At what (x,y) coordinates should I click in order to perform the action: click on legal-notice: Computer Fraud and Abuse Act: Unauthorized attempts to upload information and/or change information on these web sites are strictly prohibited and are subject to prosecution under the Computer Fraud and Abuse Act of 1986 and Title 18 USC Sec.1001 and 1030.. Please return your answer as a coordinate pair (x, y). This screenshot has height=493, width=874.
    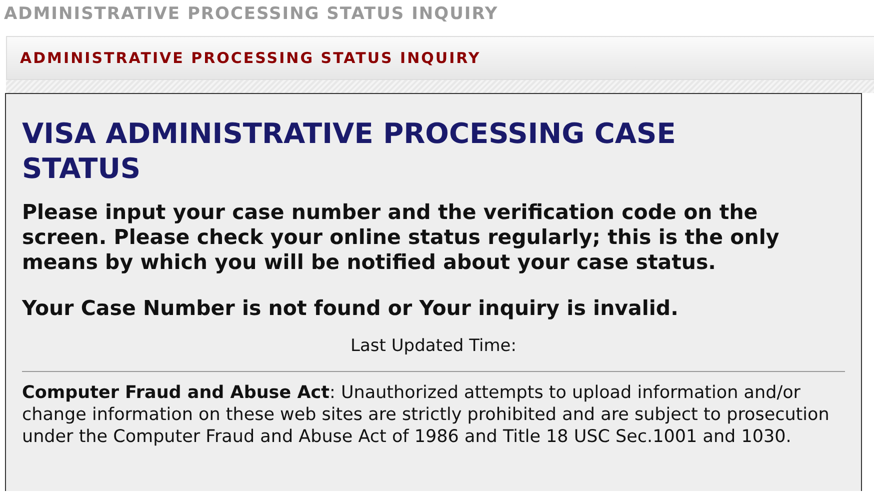
    Looking at the image, I should click on (426, 415).